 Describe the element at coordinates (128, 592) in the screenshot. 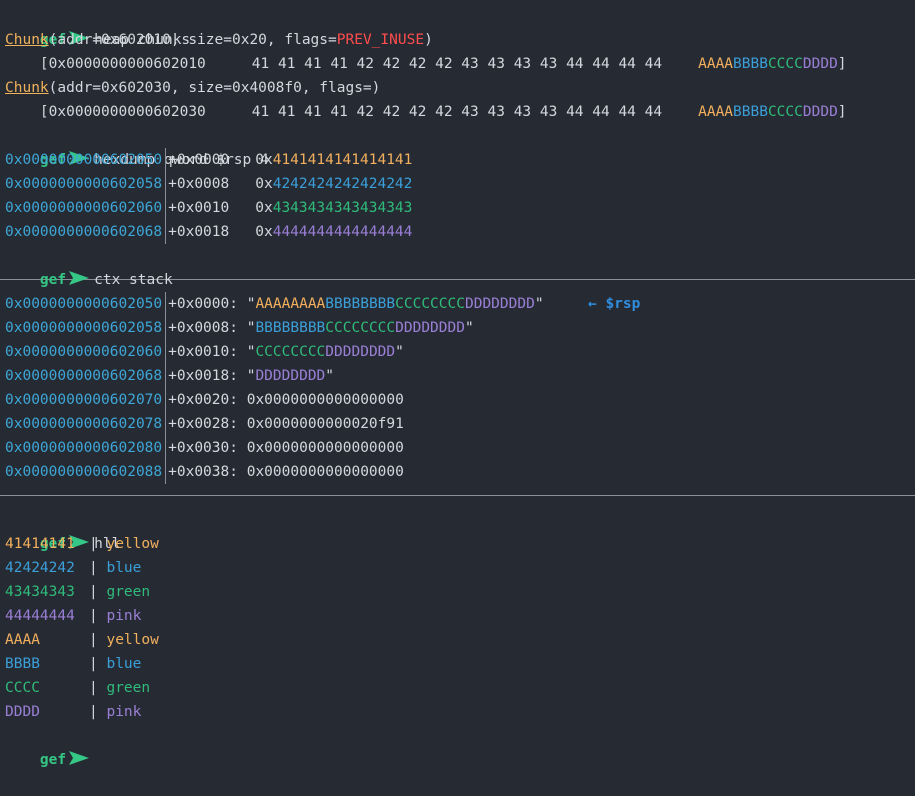

I see `hll-color-name: green` at that location.